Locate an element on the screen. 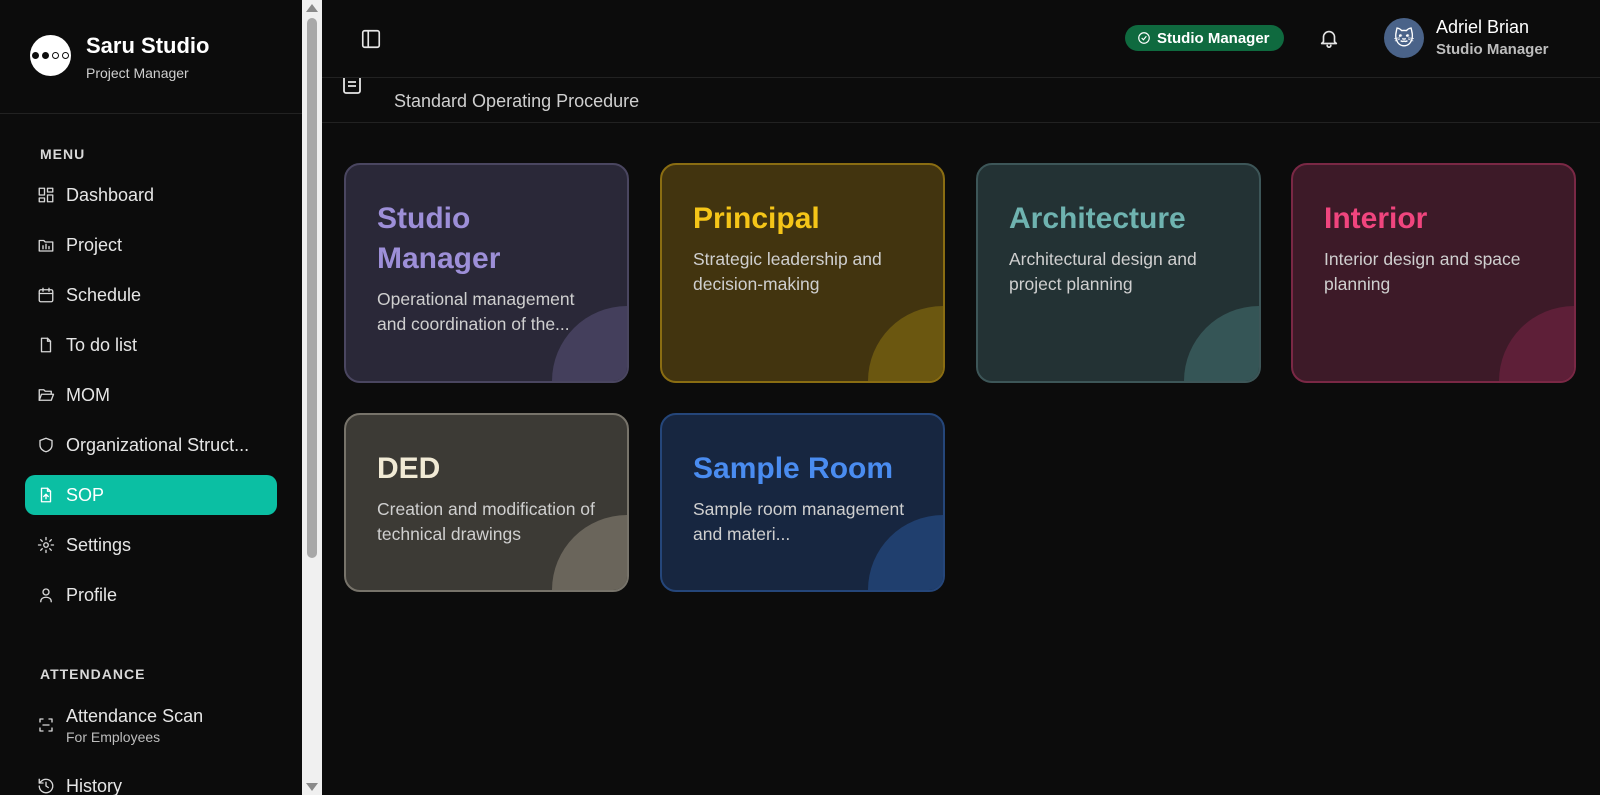  sidebar-item-label: Dashboard is located at coordinates (110, 194).